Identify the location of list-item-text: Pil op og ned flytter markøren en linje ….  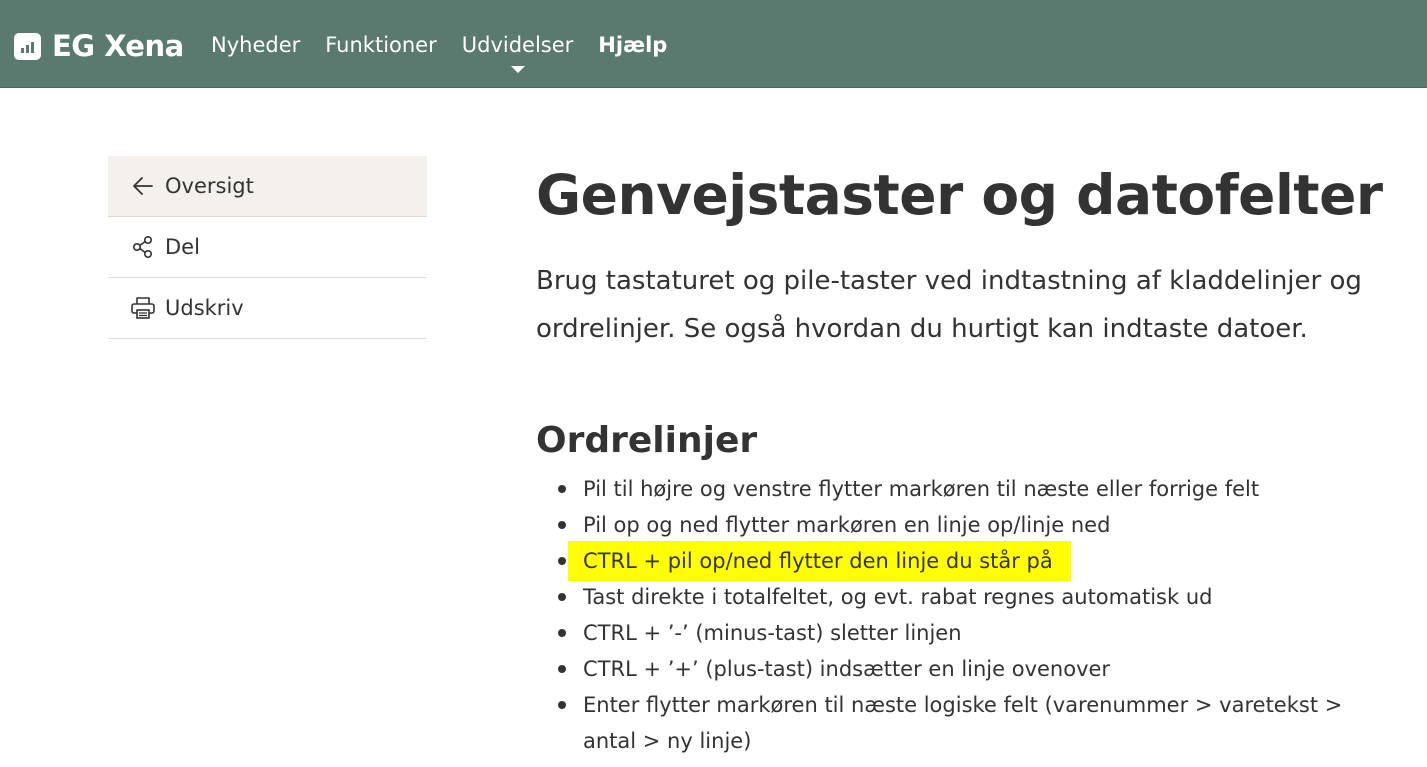
(847, 525).